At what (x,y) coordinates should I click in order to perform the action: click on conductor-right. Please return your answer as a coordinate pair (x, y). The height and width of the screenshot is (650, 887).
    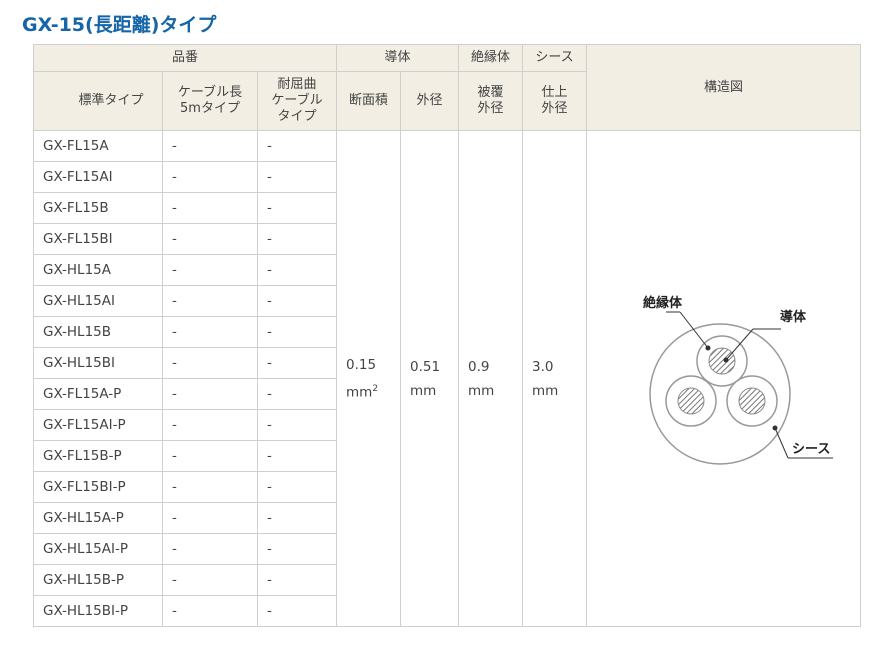
    Looking at the image, I should click on (752, 400).